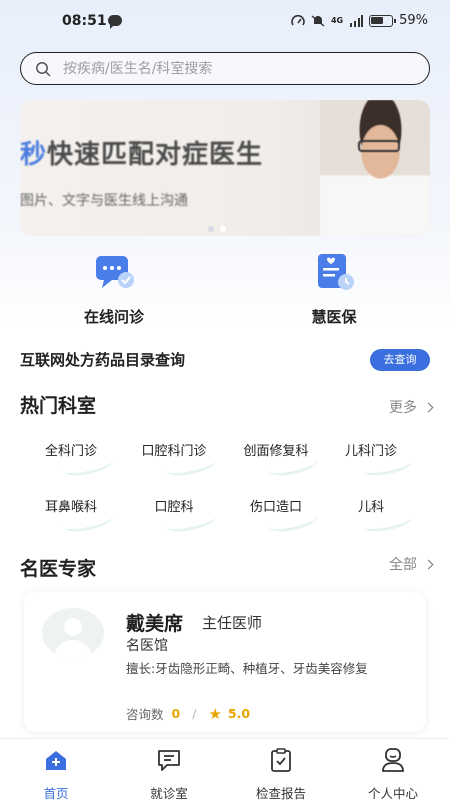 The height and width of the screenshot is (800, 450). What do you see at coordinates (169, 760) in the screenshot?
I see `message-icon` at bounding box center [169, 760].